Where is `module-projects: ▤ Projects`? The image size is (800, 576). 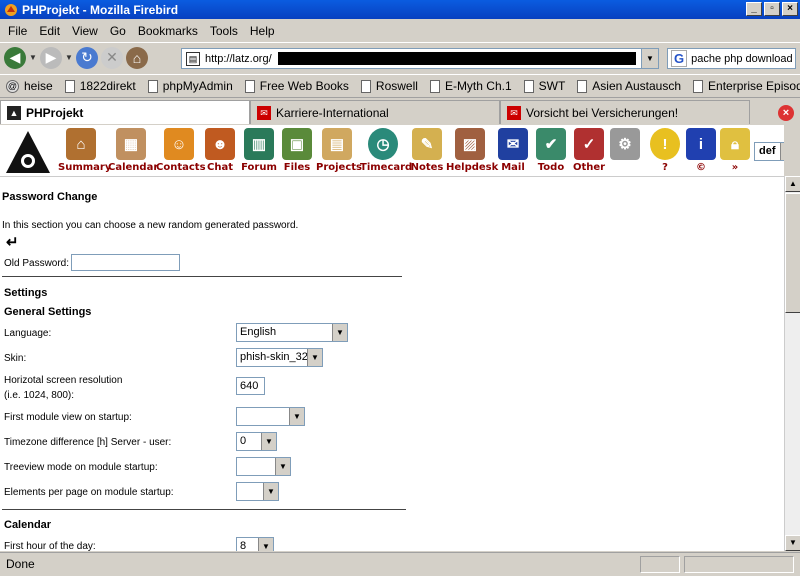 module-projects: ▤ Projects is located at coordinates (339, 149).